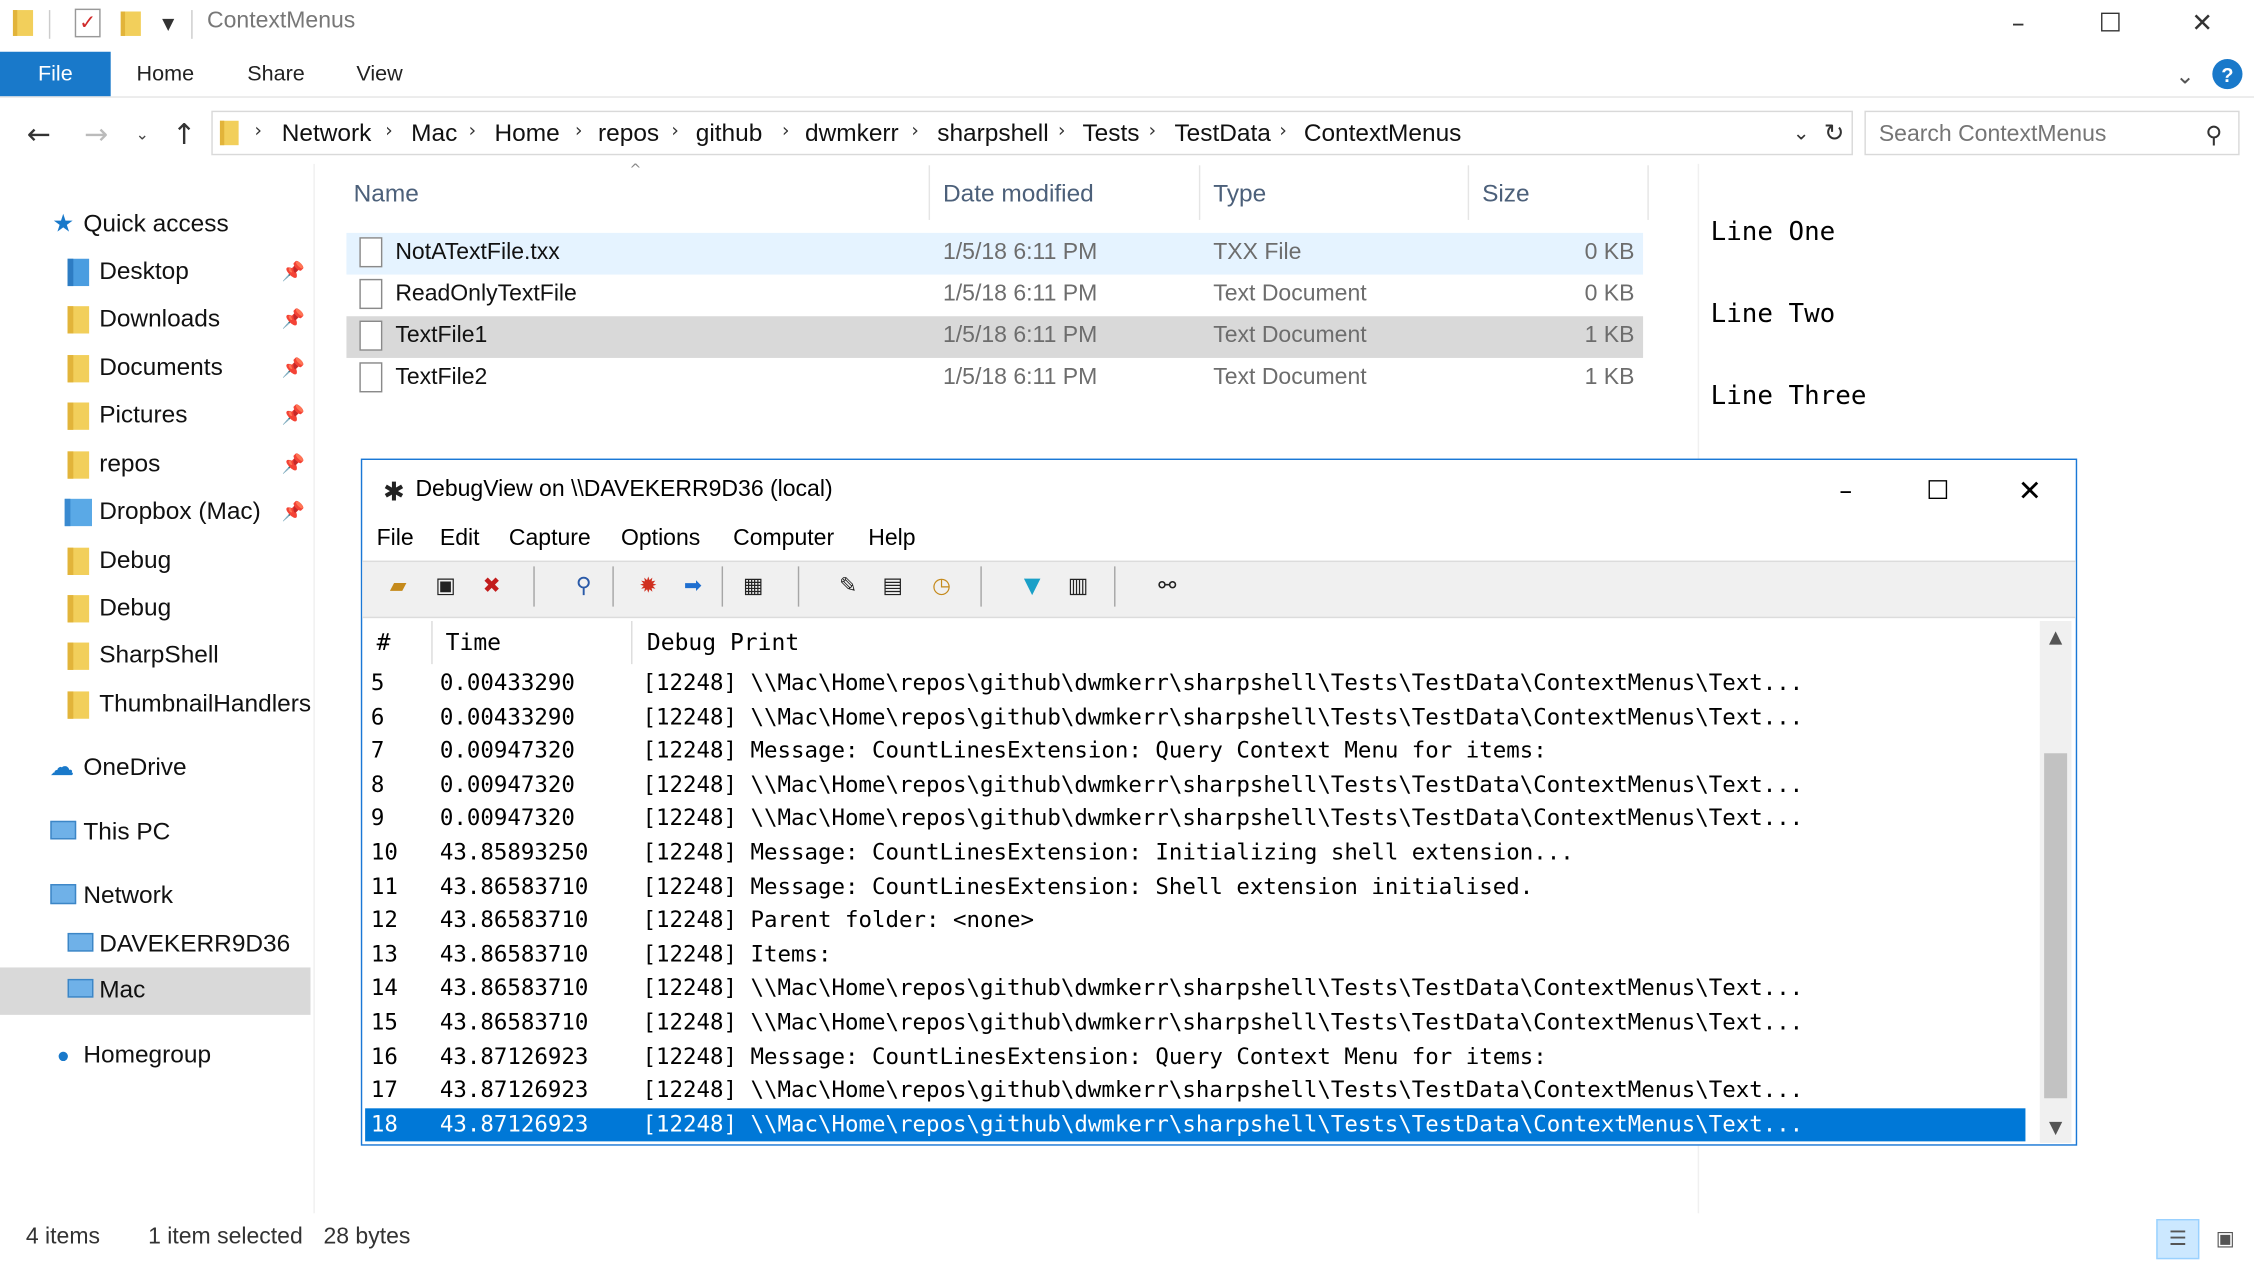 The width and height of the screenshot is (2254, 1262). What do you see at coordinates (891, 539) in the screenshot?
I see `menu-help: Help` at bounding box center [891, 539].